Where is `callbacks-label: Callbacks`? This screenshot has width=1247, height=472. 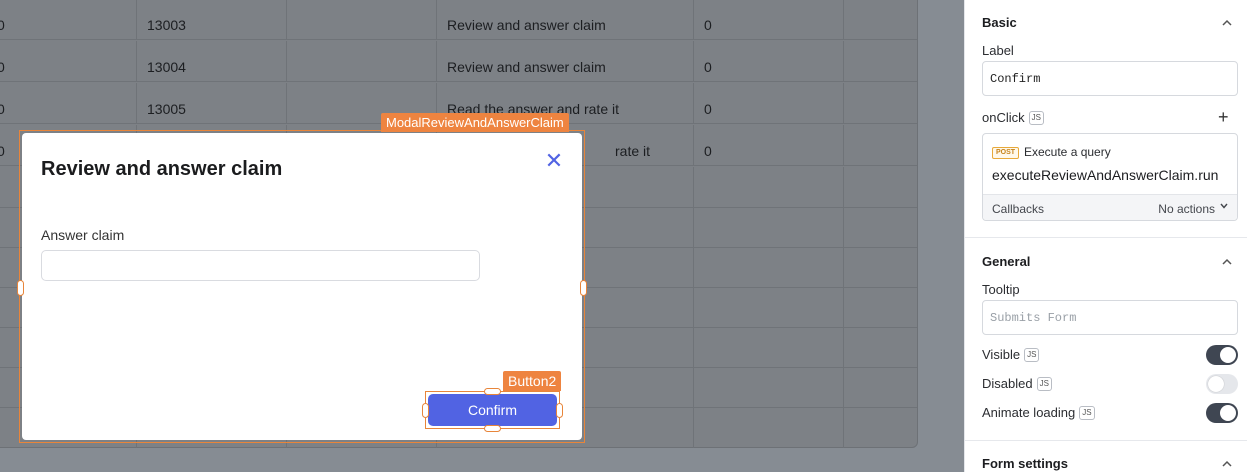
callbacks-label: Callbacks is located at coordinates (1018, 209).